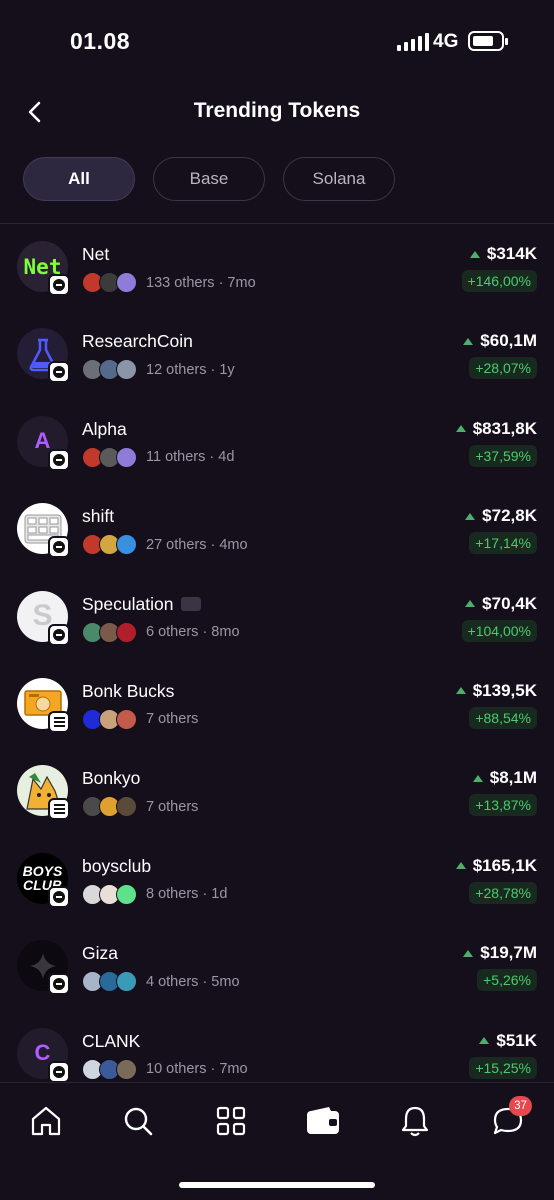  I want to click on chain-filter-tabs: All Base Solana, so click(209, 179).